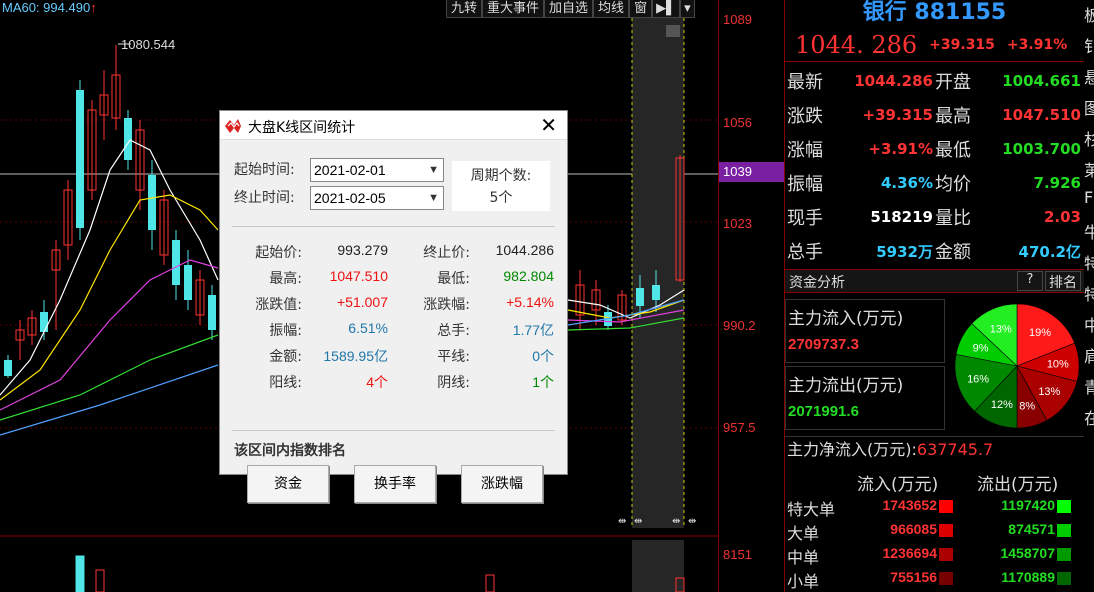 The width and height of the screenshot is (1094, 592). What do you see at coordinates (513, 9) in the screenshot?
I see `tool-major-events: 重大事件` at bounding box center [513, 9].